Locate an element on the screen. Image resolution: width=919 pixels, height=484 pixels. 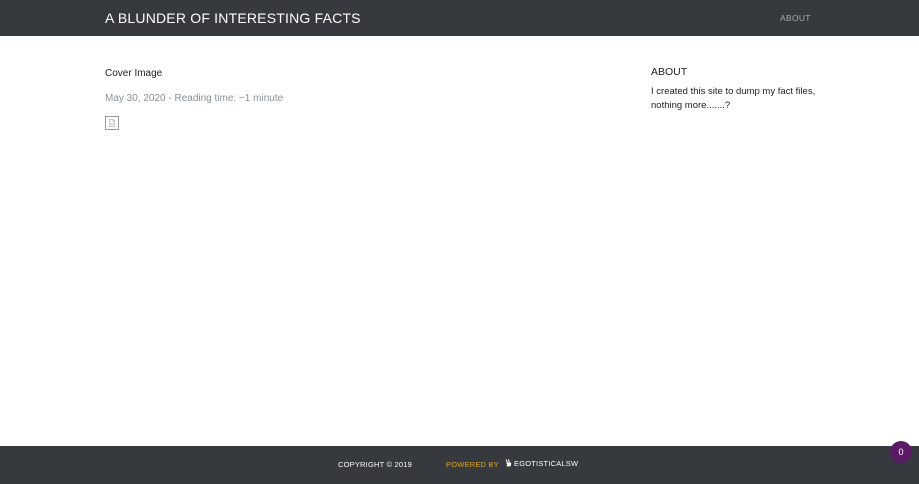
bunny-icon is located at coordinates (508, 464).